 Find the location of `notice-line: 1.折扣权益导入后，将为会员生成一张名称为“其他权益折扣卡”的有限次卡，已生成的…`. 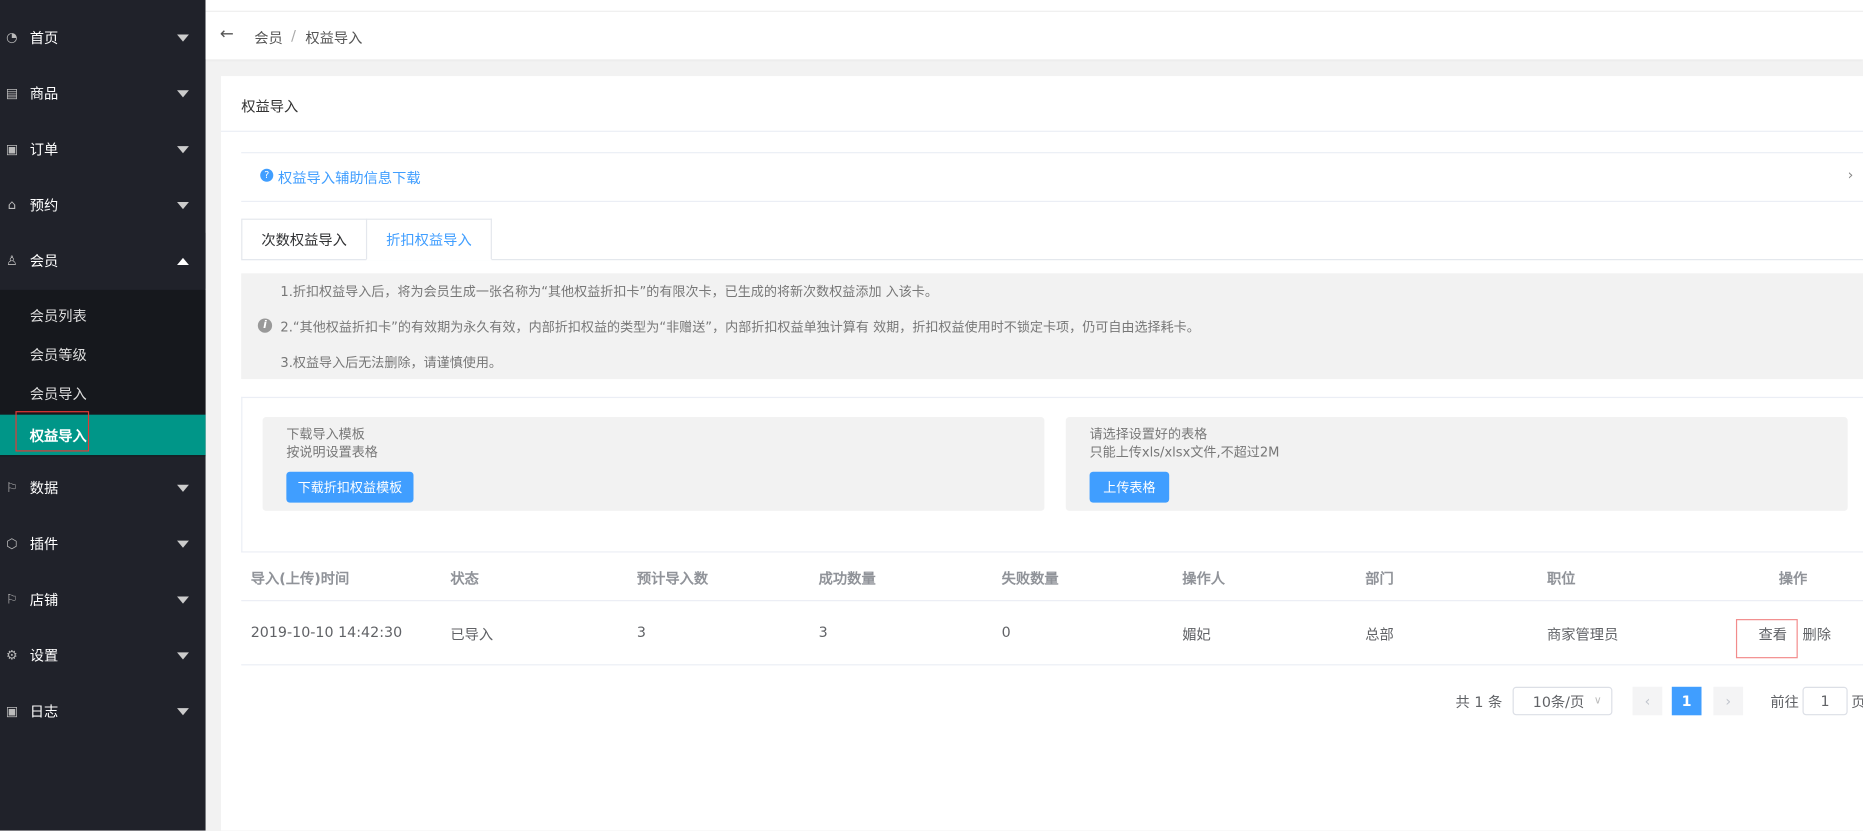

notice-line: 1.折扣权益导入后，将为会员生成一张名称为“其他权益折扣卡”的有限次卡，已生成的… is located at coordinates (609, 291).